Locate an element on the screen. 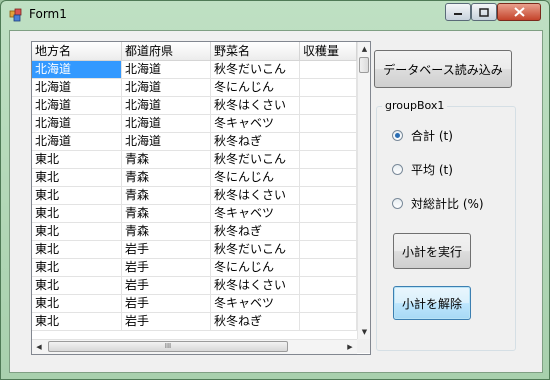 This screenshot has height=380, width=550. vertical-scroll-thumb is located at coordinates (364, 65).